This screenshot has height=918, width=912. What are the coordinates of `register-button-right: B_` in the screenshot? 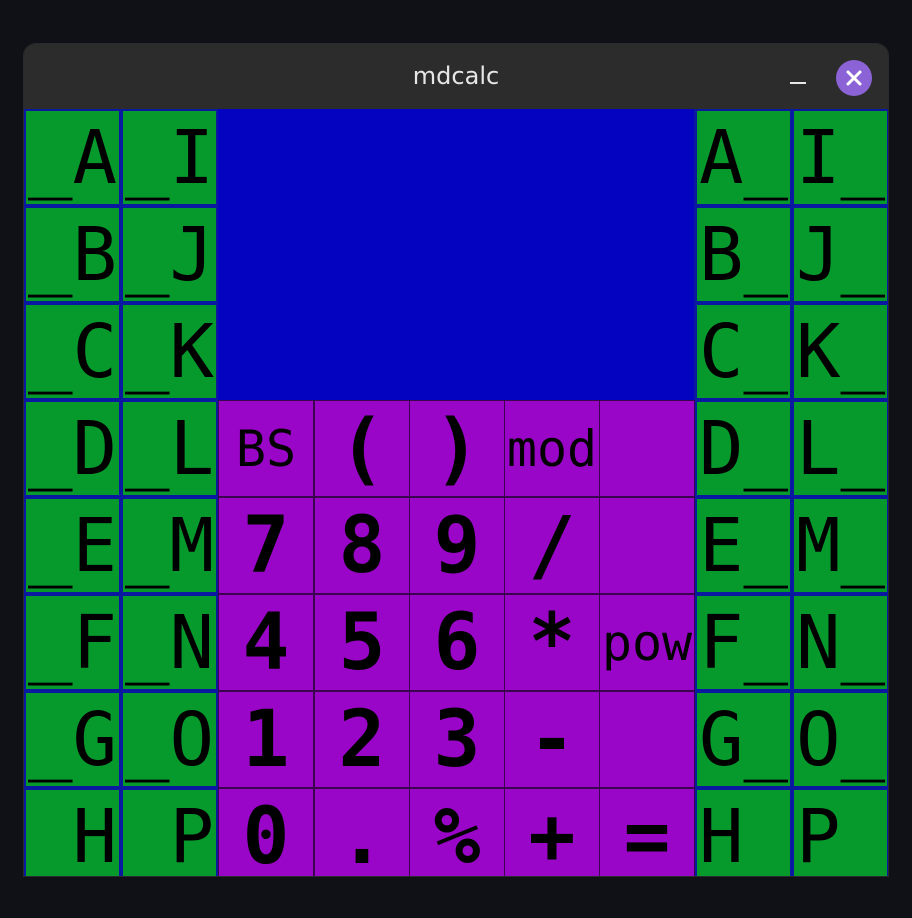 It's located at (743, 254).